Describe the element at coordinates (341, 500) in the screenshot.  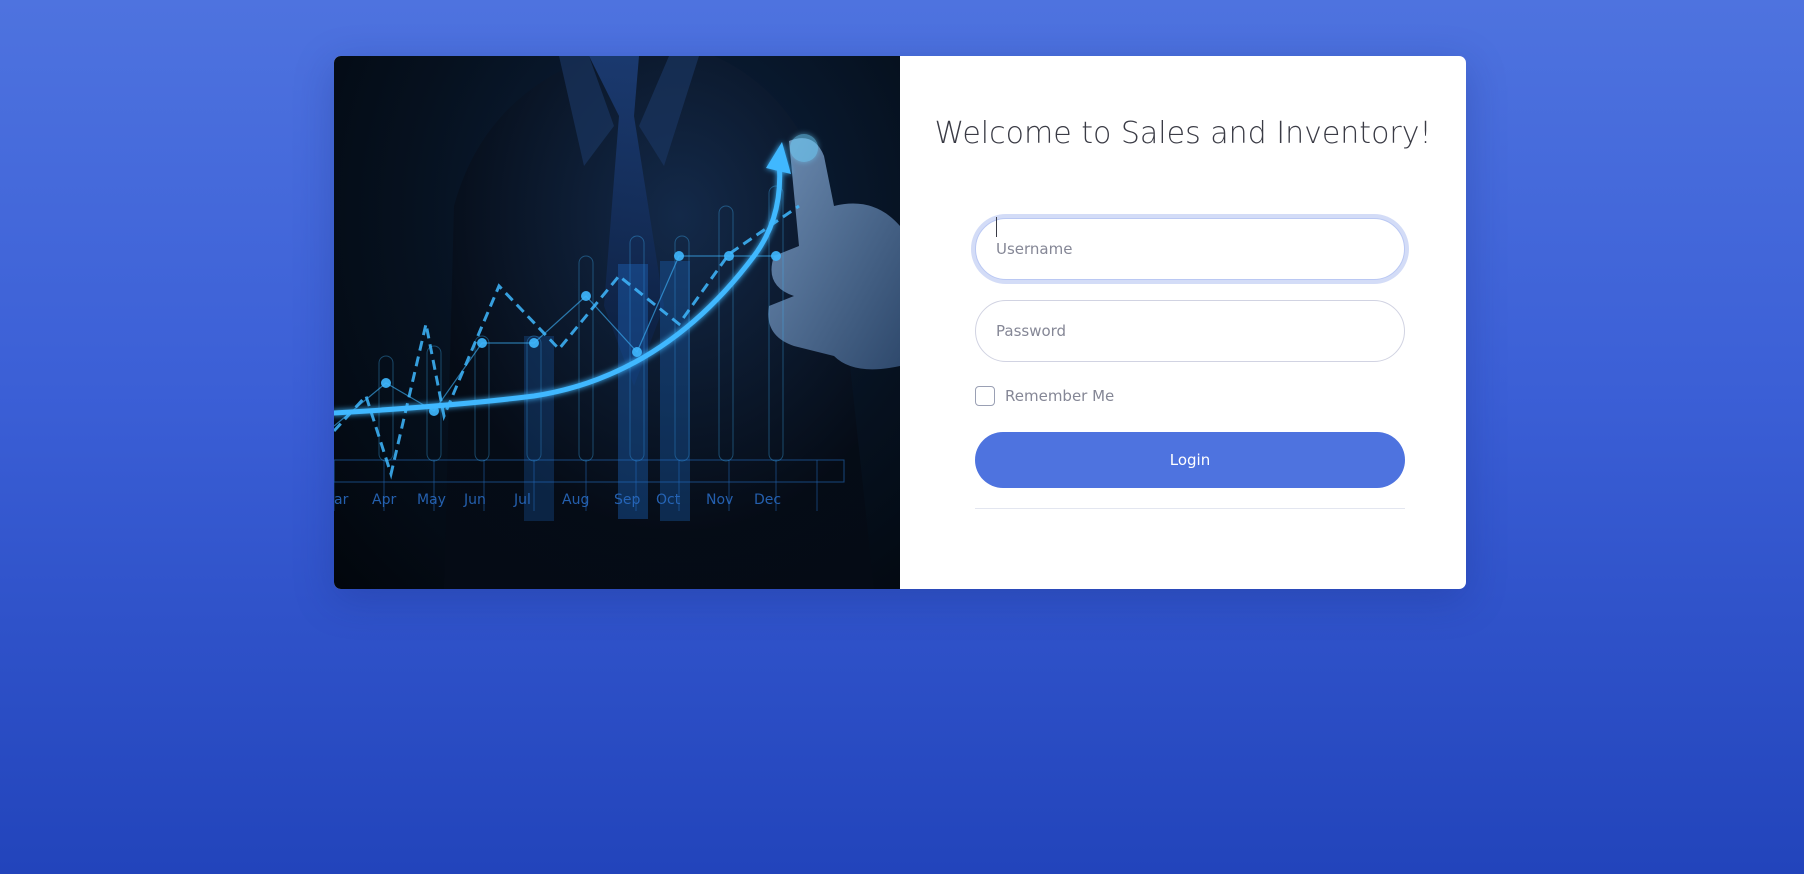
I see `hero-month-label: ar` at that location.